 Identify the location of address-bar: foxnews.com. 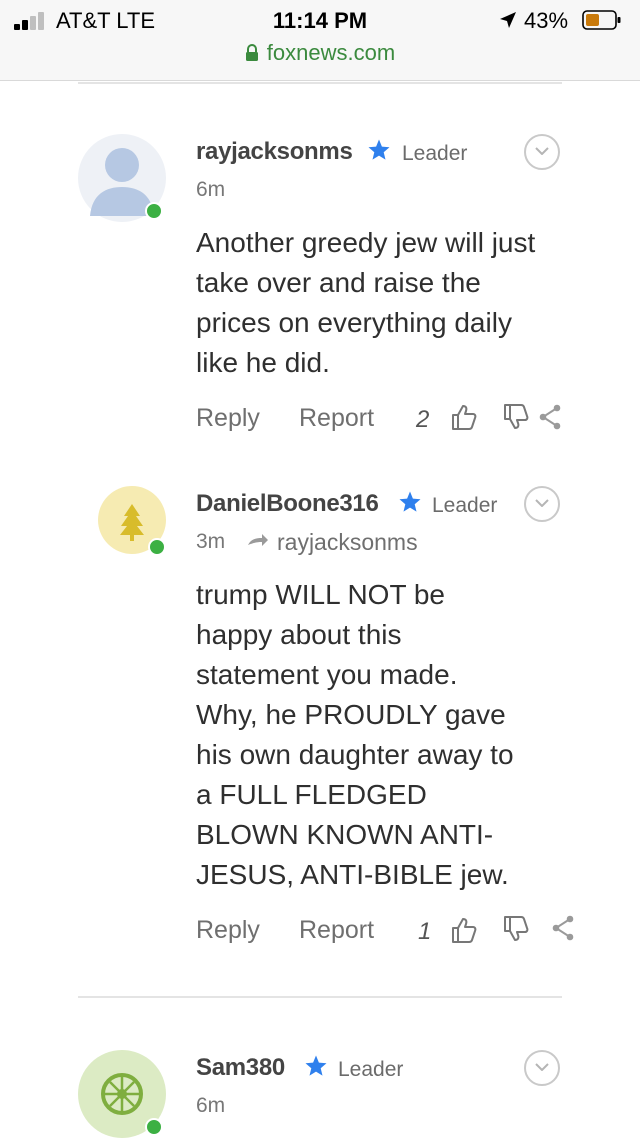
(320, 53).